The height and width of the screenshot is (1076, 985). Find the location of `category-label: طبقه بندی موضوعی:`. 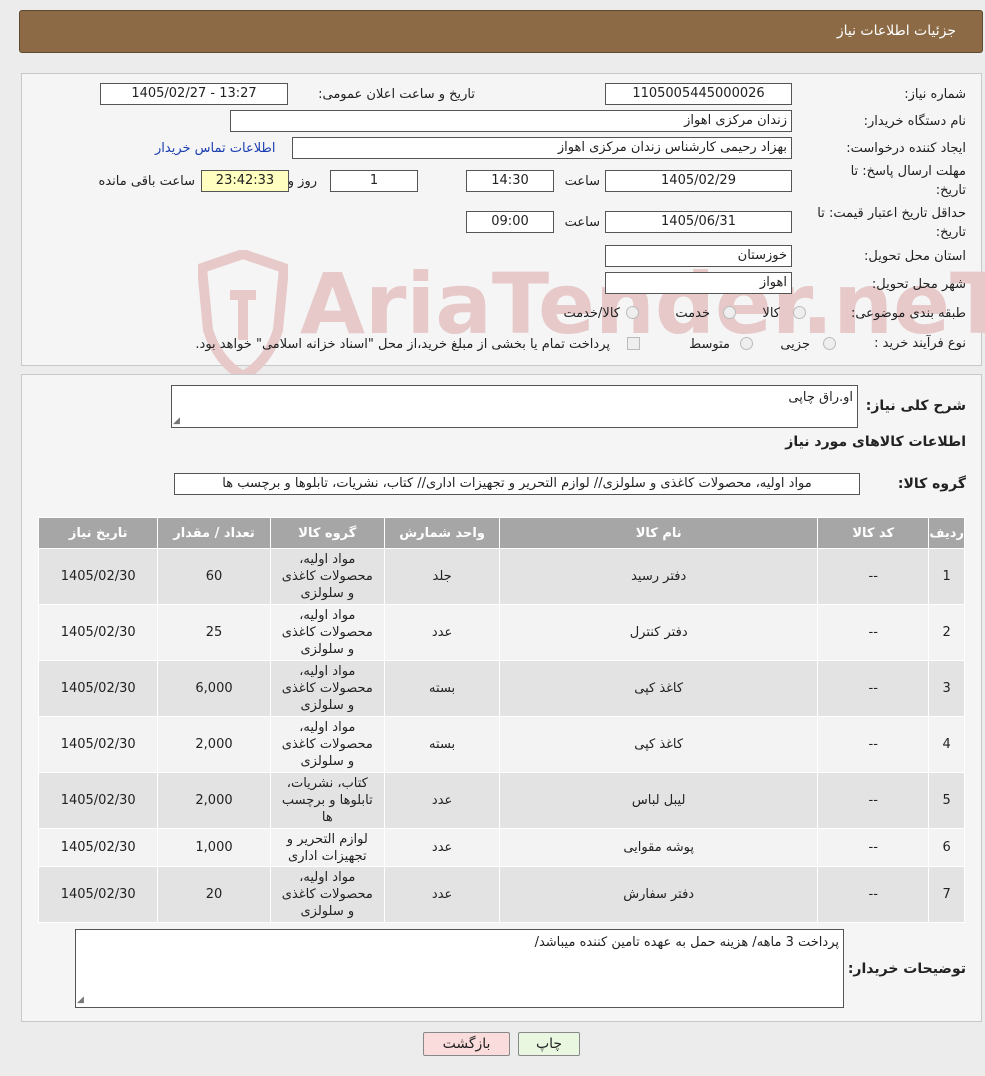

category-label: طبقه بندی موضوعی: is located at coordinates (908, 313).